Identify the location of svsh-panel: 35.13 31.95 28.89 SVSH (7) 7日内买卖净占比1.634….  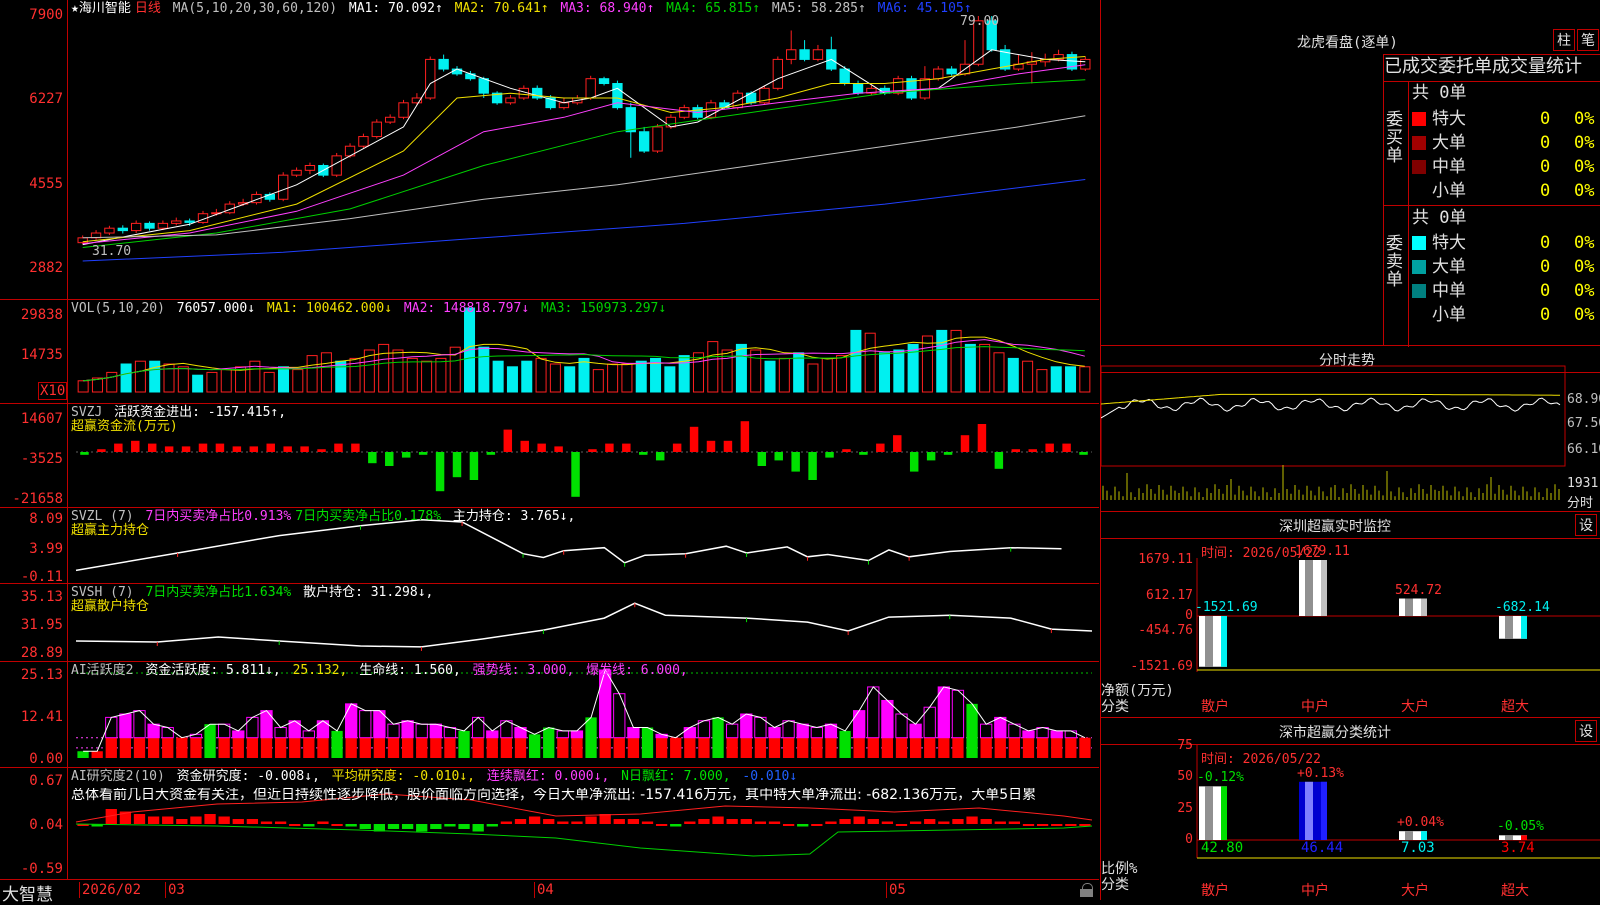
(549, 623).